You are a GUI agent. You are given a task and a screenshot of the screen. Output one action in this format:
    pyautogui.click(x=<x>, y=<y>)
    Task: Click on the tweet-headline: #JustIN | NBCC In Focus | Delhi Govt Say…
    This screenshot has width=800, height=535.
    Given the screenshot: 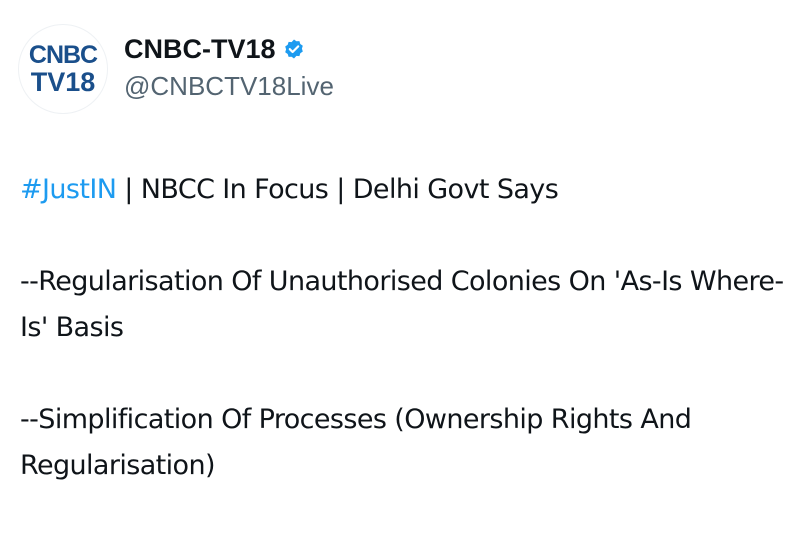 What is the action you would take?
    pyautogui.click(x=405, y=190)
    